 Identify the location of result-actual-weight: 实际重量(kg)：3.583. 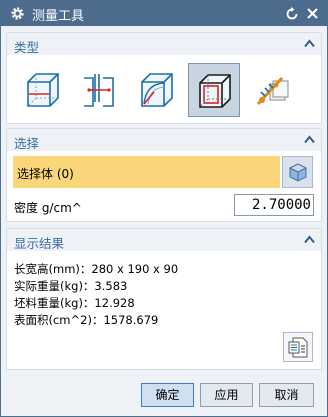
(71, 286).